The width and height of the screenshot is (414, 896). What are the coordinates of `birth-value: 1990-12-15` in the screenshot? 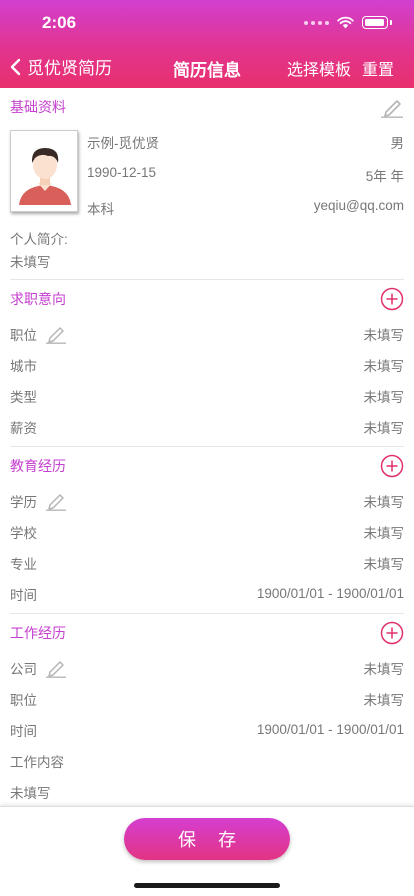 It's located at (122, 172).